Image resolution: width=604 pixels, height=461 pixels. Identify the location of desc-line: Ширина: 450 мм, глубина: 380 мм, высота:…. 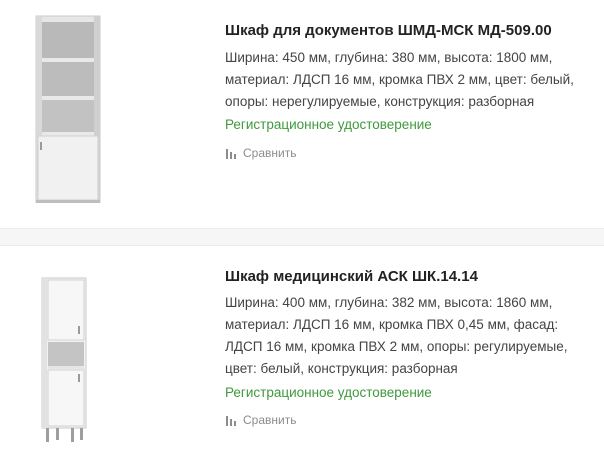
(389, 57).